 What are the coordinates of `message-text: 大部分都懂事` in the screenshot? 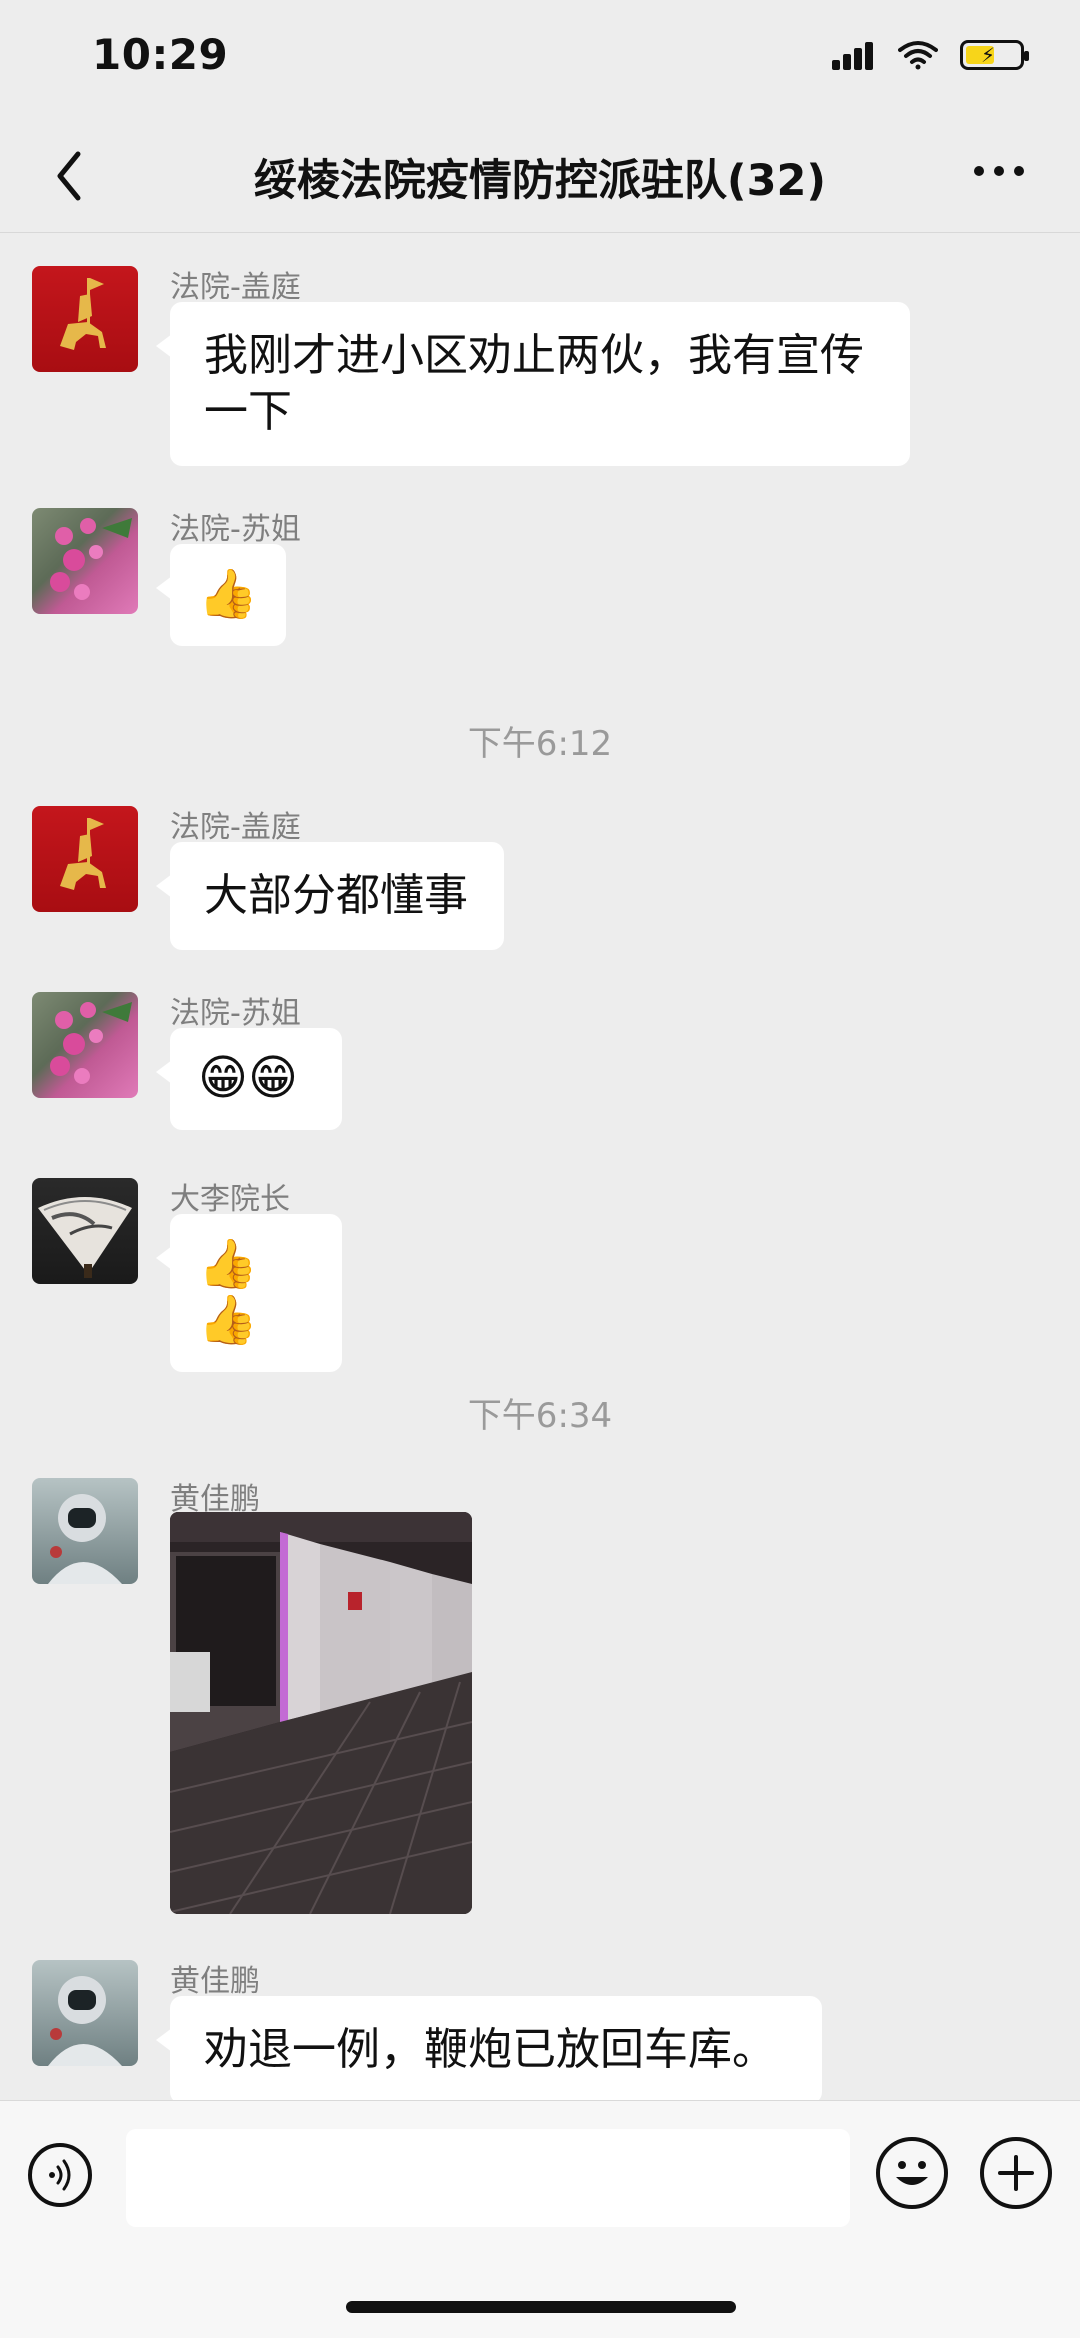 It's located at (336, 895).